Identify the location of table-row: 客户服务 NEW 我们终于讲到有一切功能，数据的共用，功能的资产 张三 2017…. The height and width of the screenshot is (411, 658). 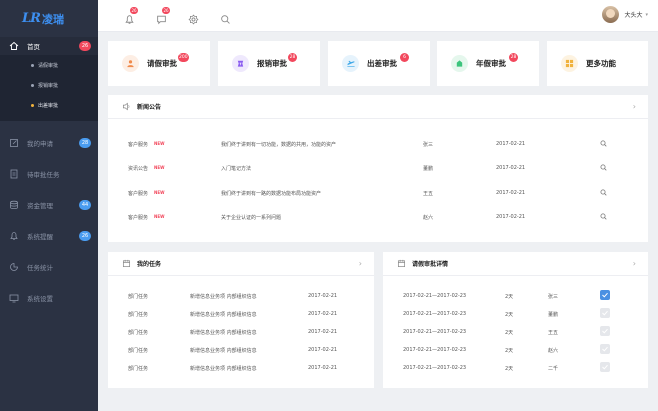
(378, 144).